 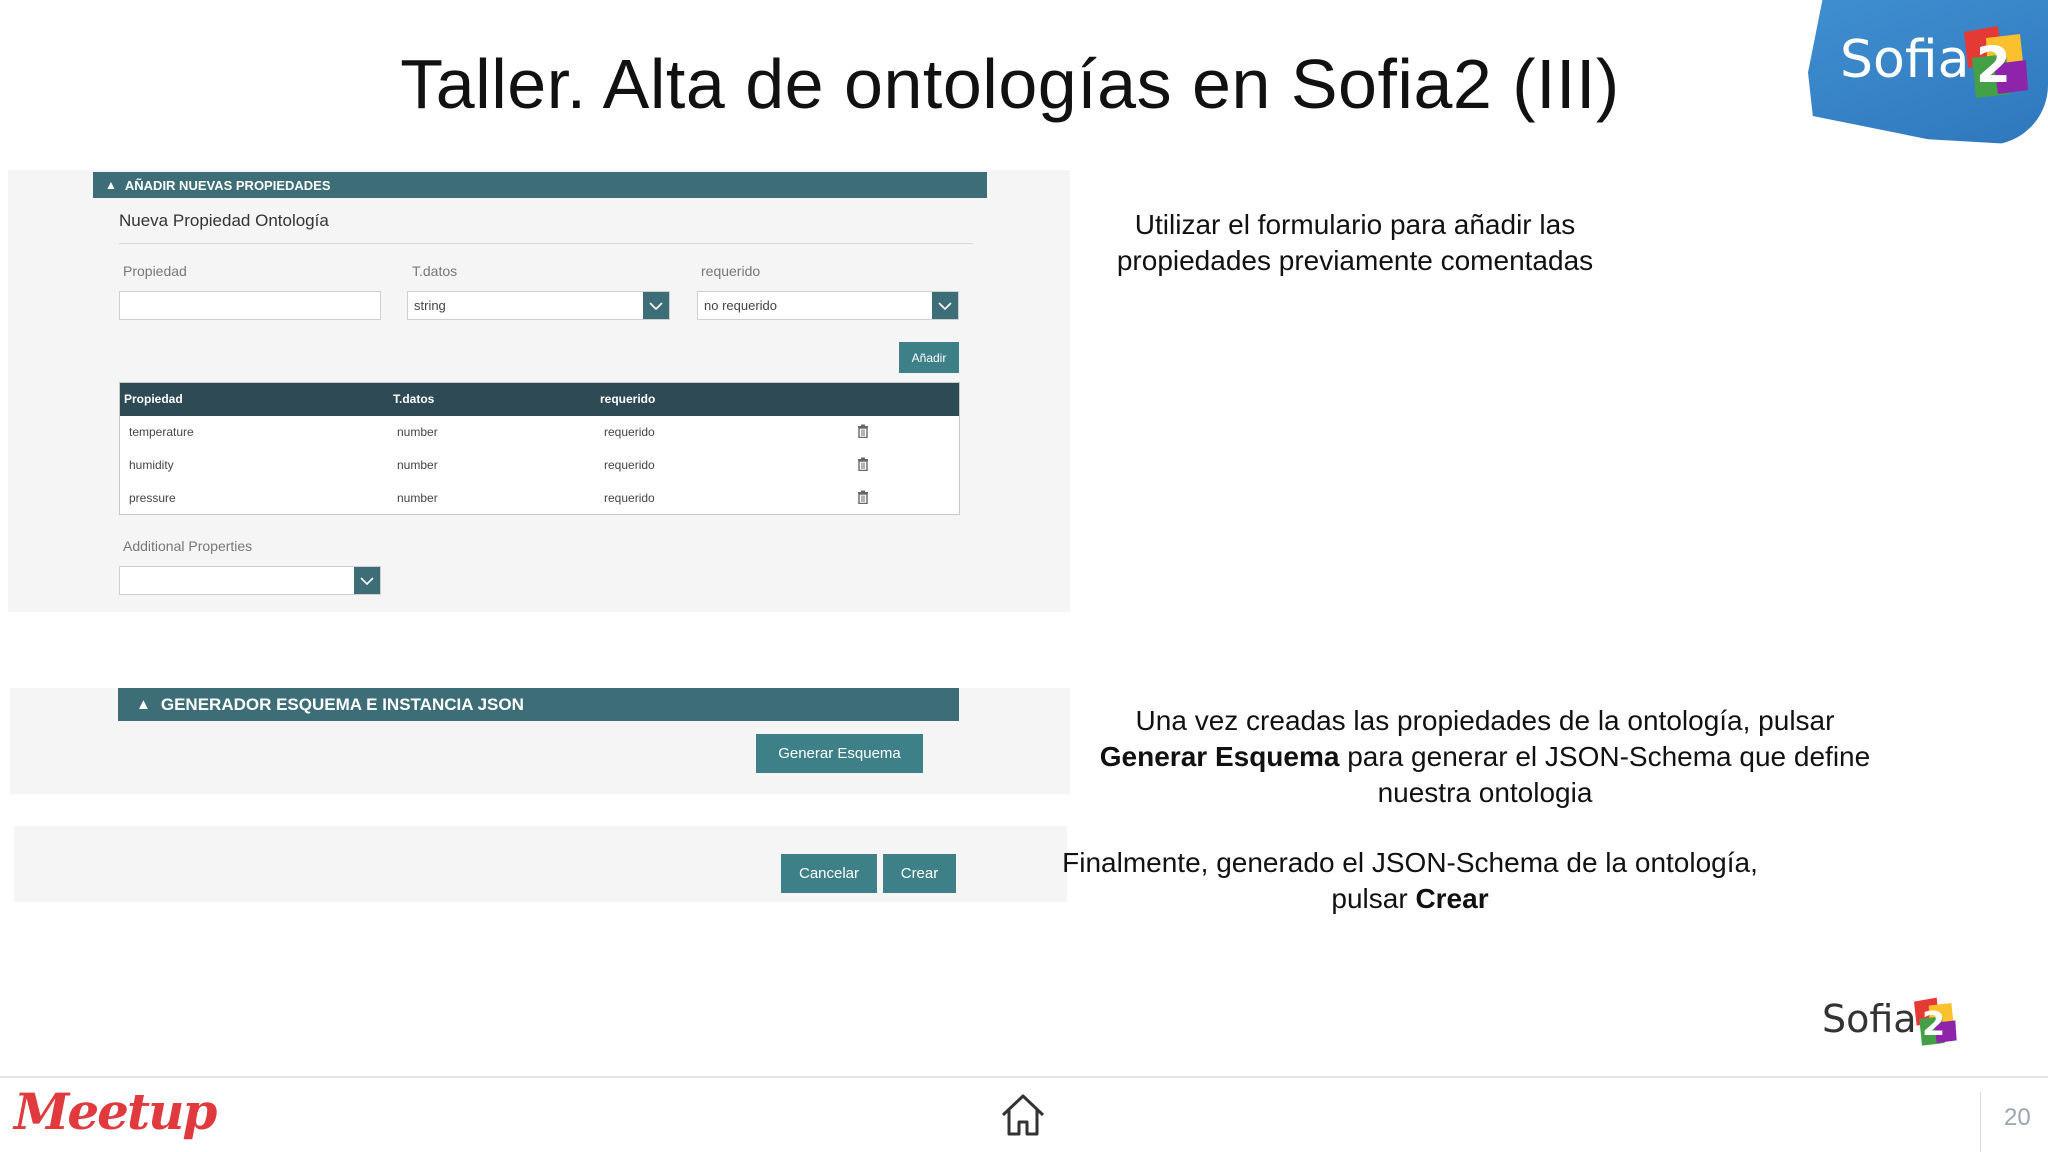 What do you see at coordinates (828, 305) in the screenshot?
I see `requerido-select: no requerido` at bounding box center [828, 305].